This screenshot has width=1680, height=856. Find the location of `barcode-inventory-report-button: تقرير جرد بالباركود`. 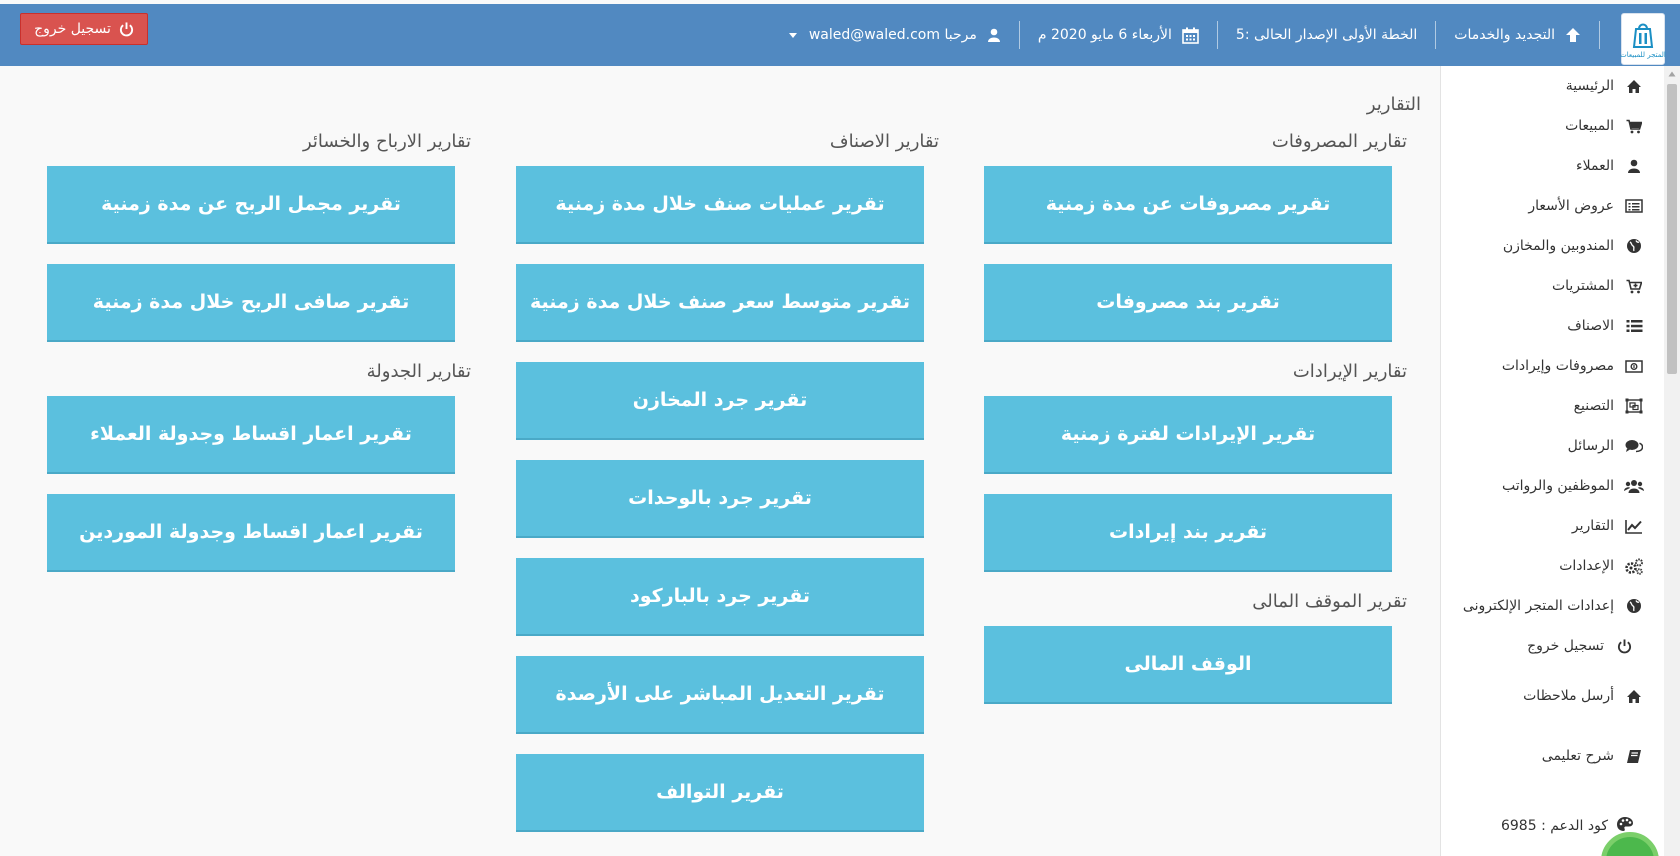

barcode-inventory-report-button: تقرير جرد بالباركود is located at coordinates (720, 597).